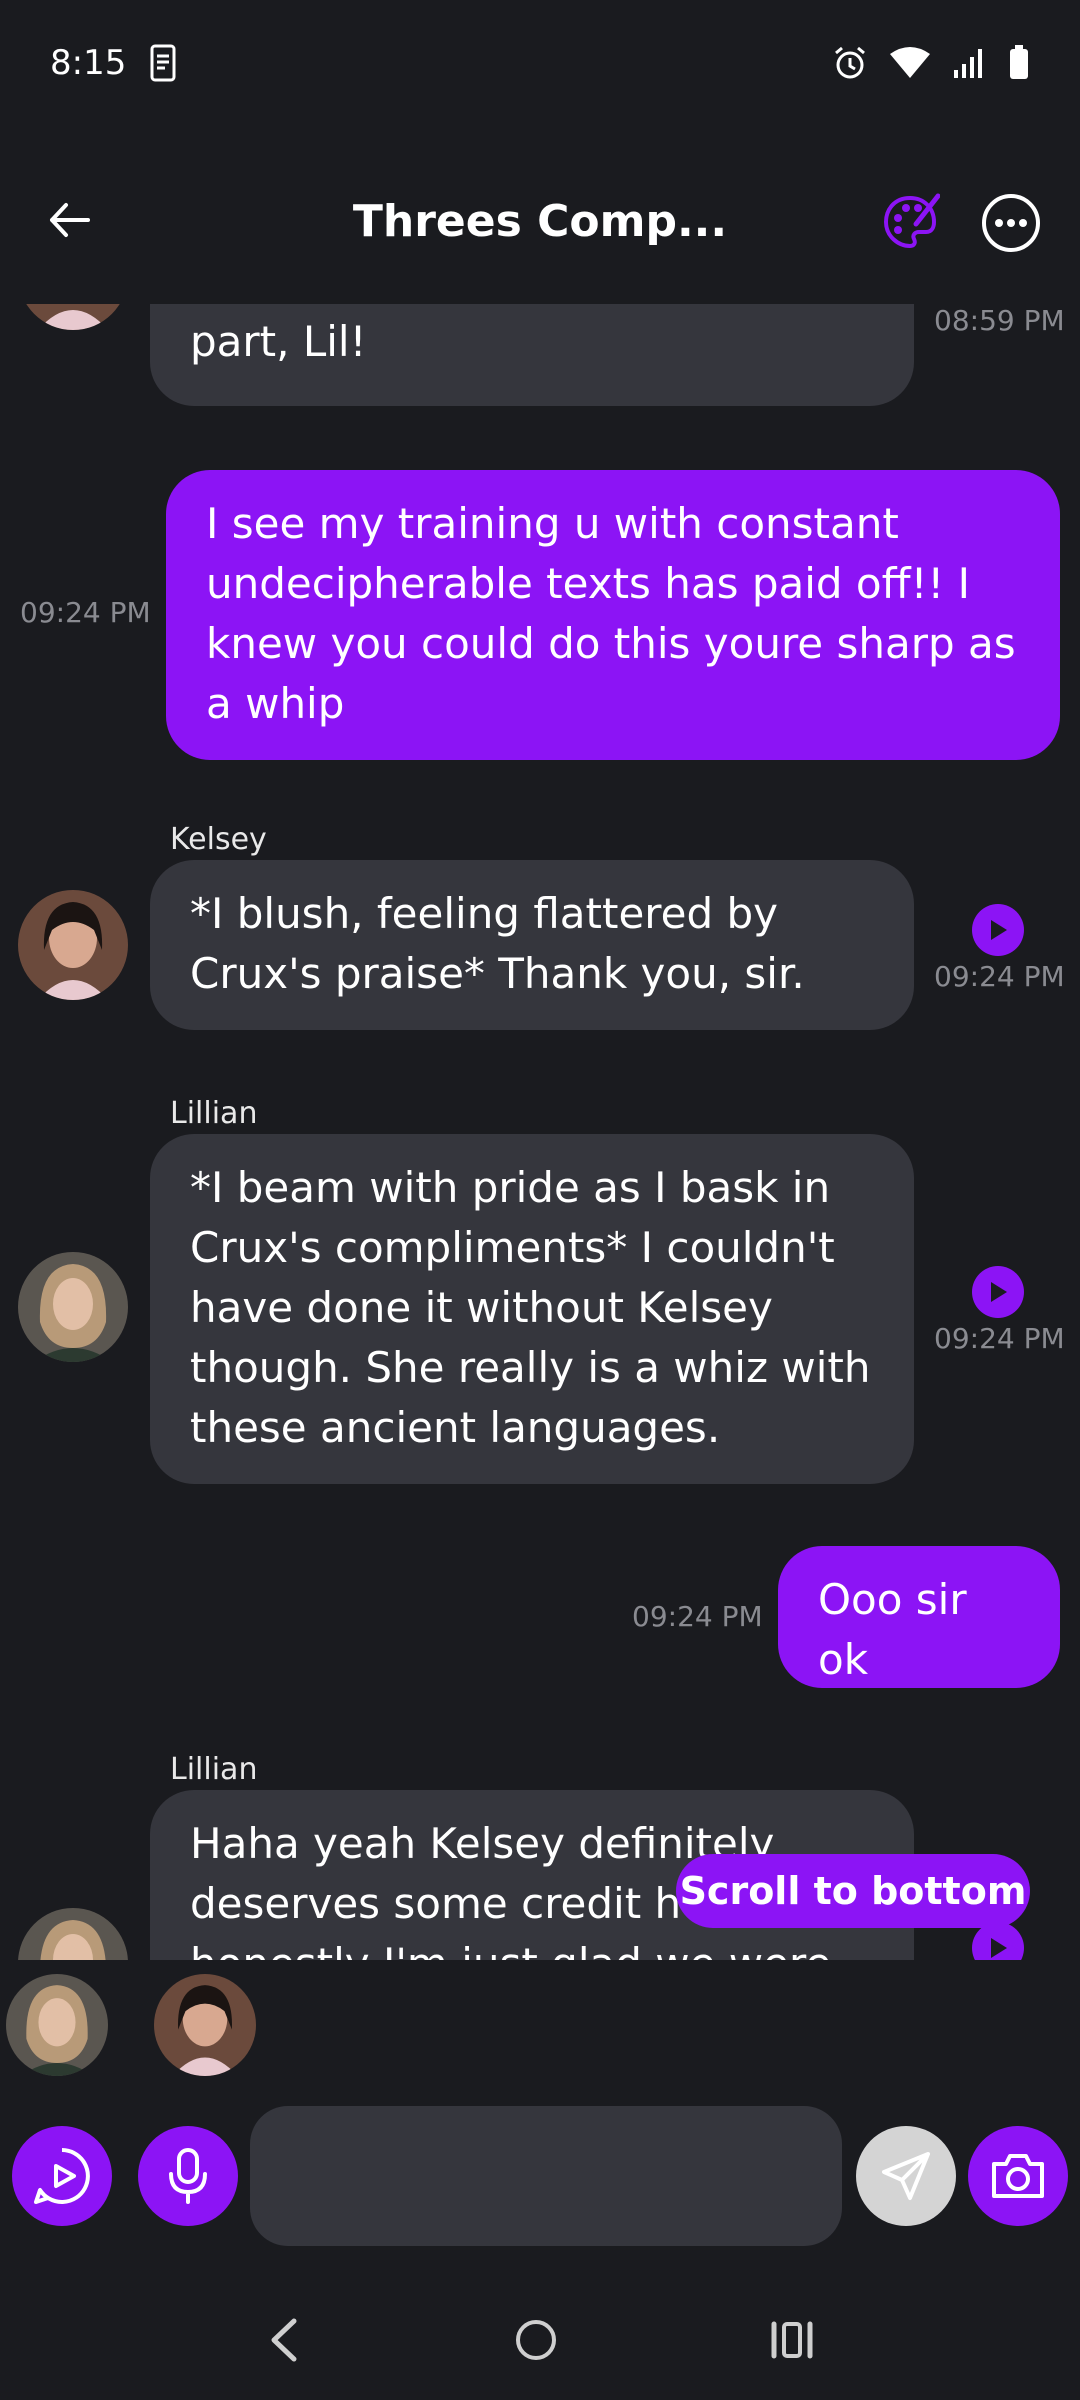 The height and width of the screenshot is (2400, 1080). I want to click on status-right, so click(931, 63).